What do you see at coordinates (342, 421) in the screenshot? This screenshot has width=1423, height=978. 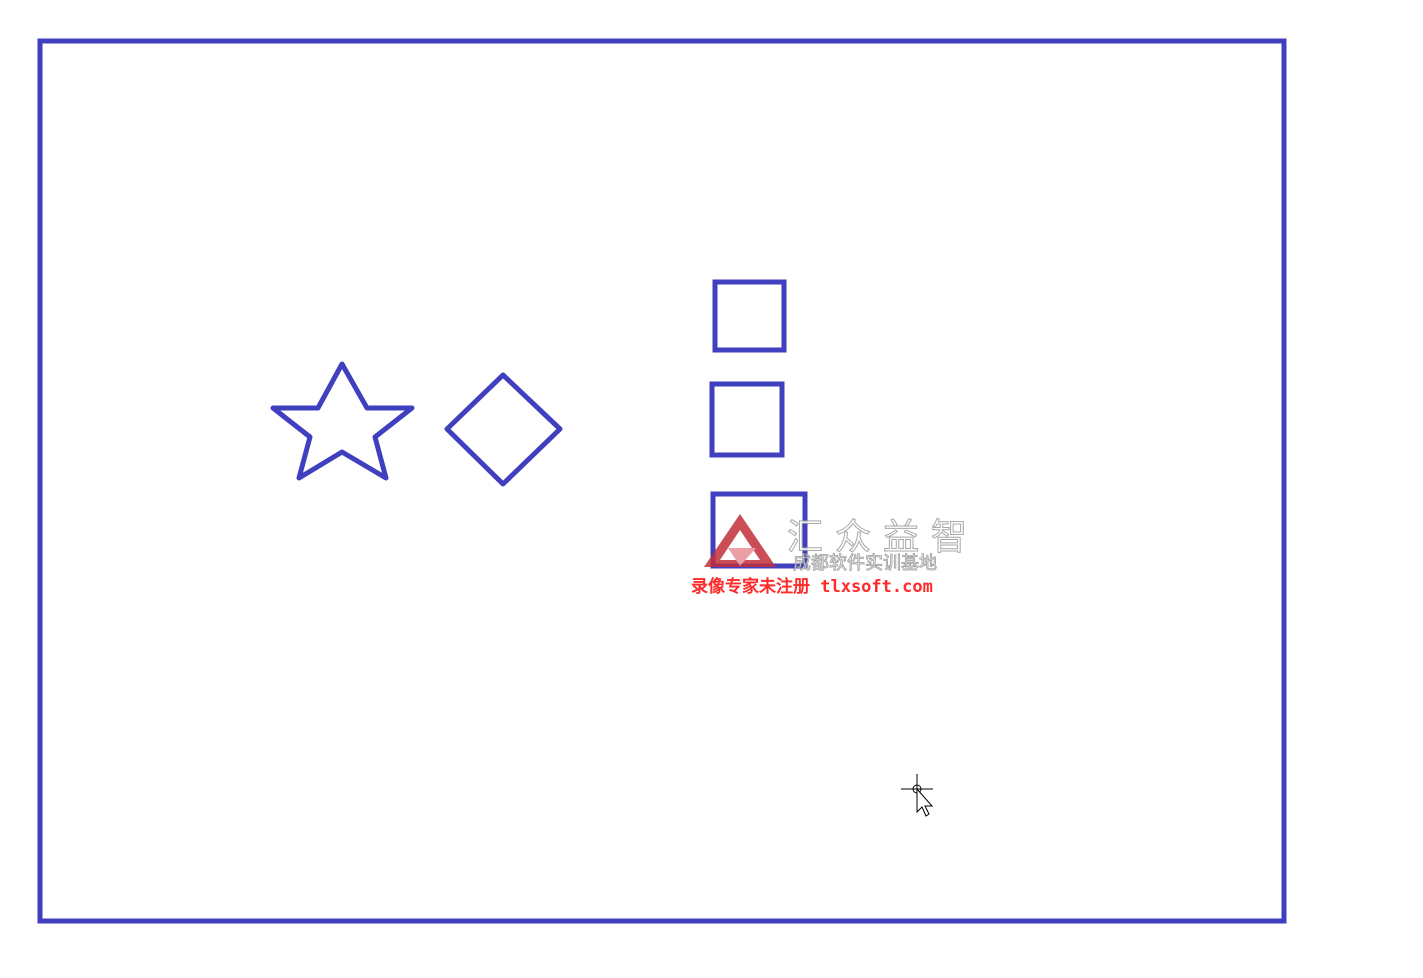 I see `star-shape` at bounding box center [342, 421].